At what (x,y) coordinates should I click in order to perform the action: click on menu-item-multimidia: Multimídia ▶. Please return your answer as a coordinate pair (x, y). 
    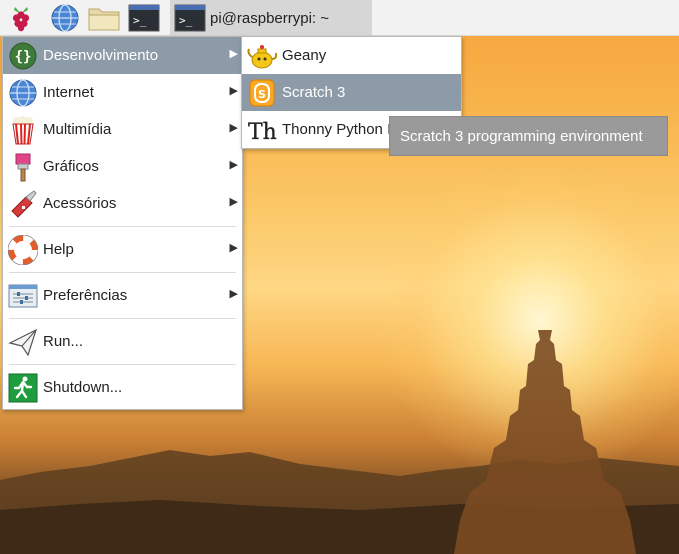
    Looking at the image, I should click on (122, 129).